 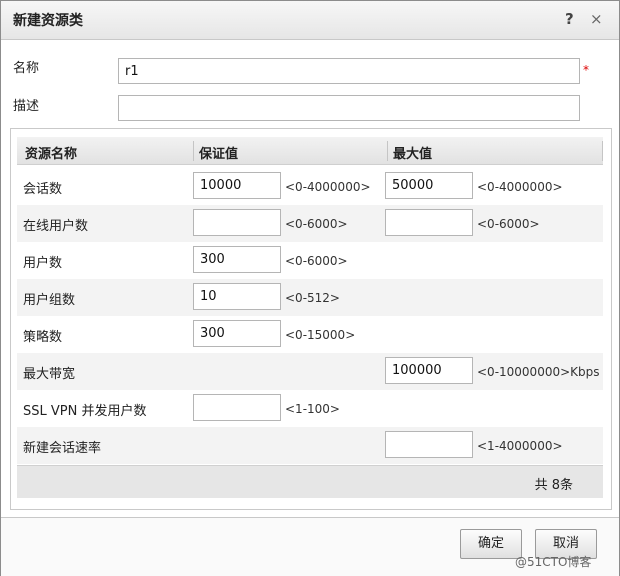 What do you see at coordinates (491, 544) in the screenshot?
I see `ok-button: 确定` at bounding box center [491, 544].